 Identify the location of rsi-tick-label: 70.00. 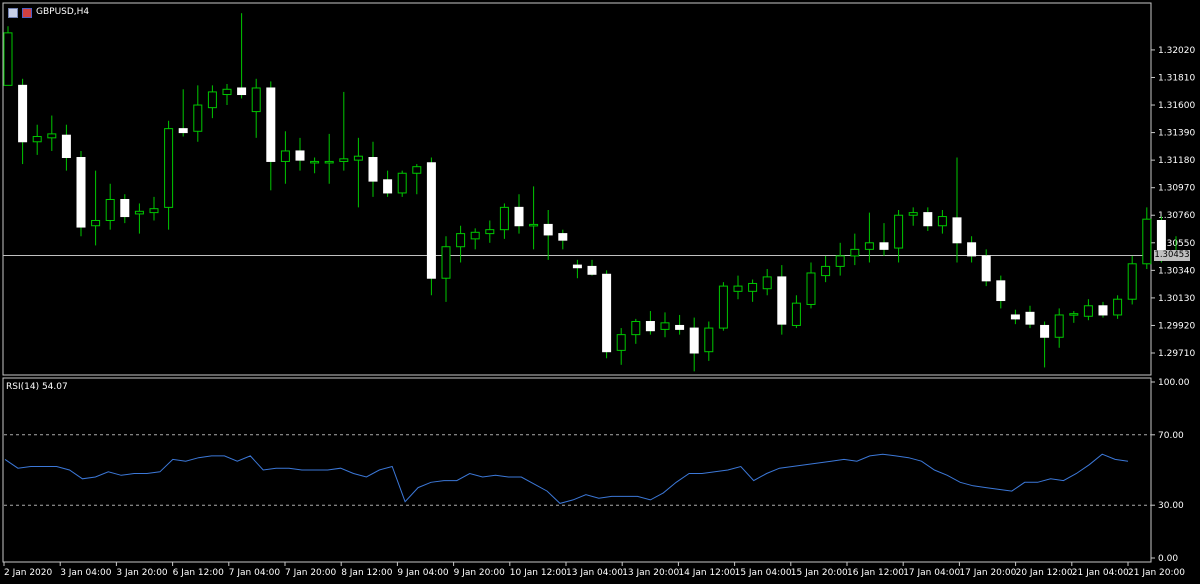
(1171, 436).